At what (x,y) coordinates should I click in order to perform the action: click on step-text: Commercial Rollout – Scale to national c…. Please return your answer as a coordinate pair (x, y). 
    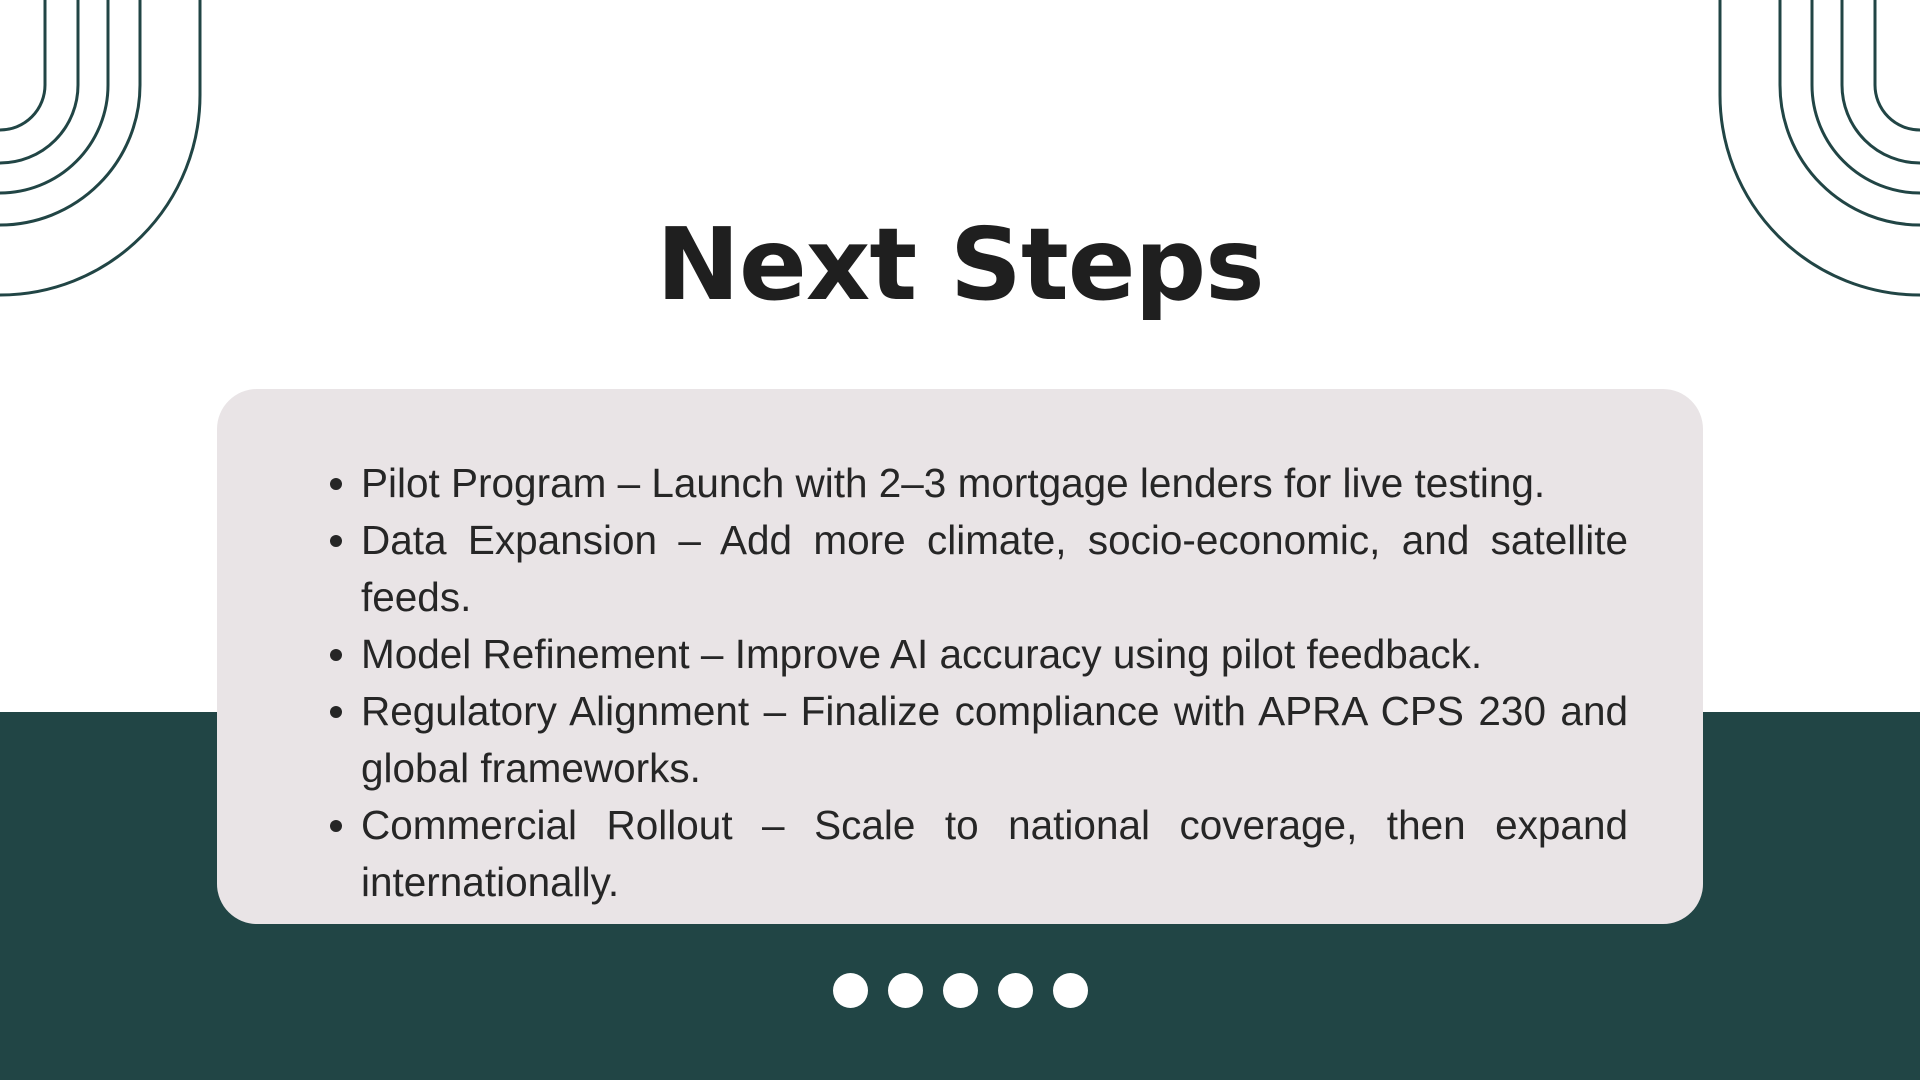
    Looking at the image, I should click on (994, 853).